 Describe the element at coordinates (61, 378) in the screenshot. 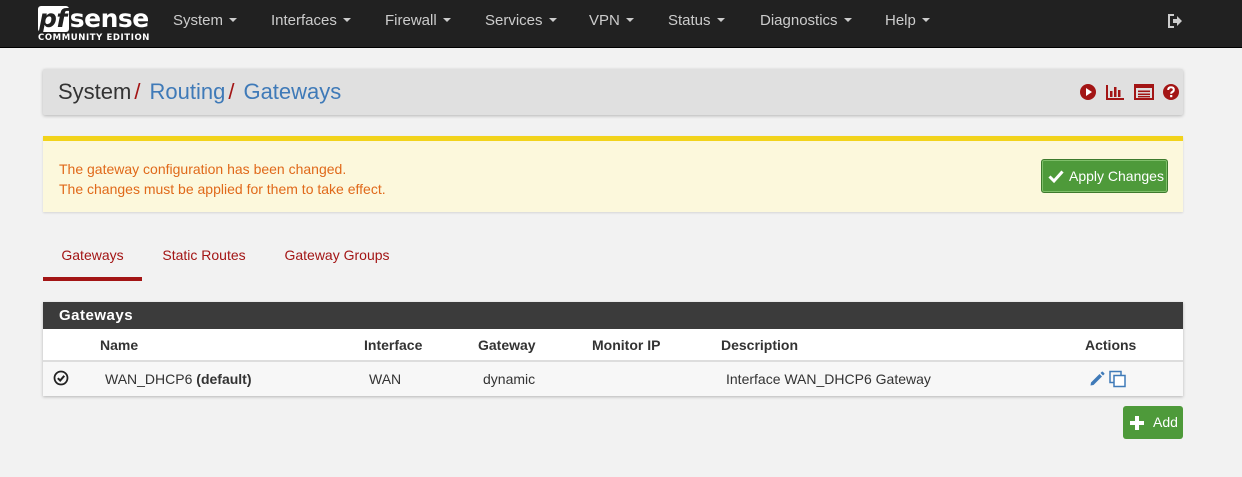

I see `check-circle-icon` at that location.